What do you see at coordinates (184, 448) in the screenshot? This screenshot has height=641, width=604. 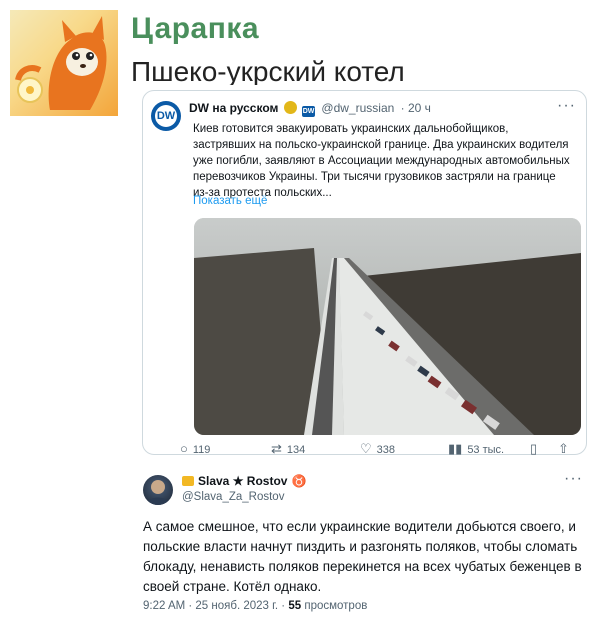 I see `reply-icon: ○` at bounding box center [184, 448].